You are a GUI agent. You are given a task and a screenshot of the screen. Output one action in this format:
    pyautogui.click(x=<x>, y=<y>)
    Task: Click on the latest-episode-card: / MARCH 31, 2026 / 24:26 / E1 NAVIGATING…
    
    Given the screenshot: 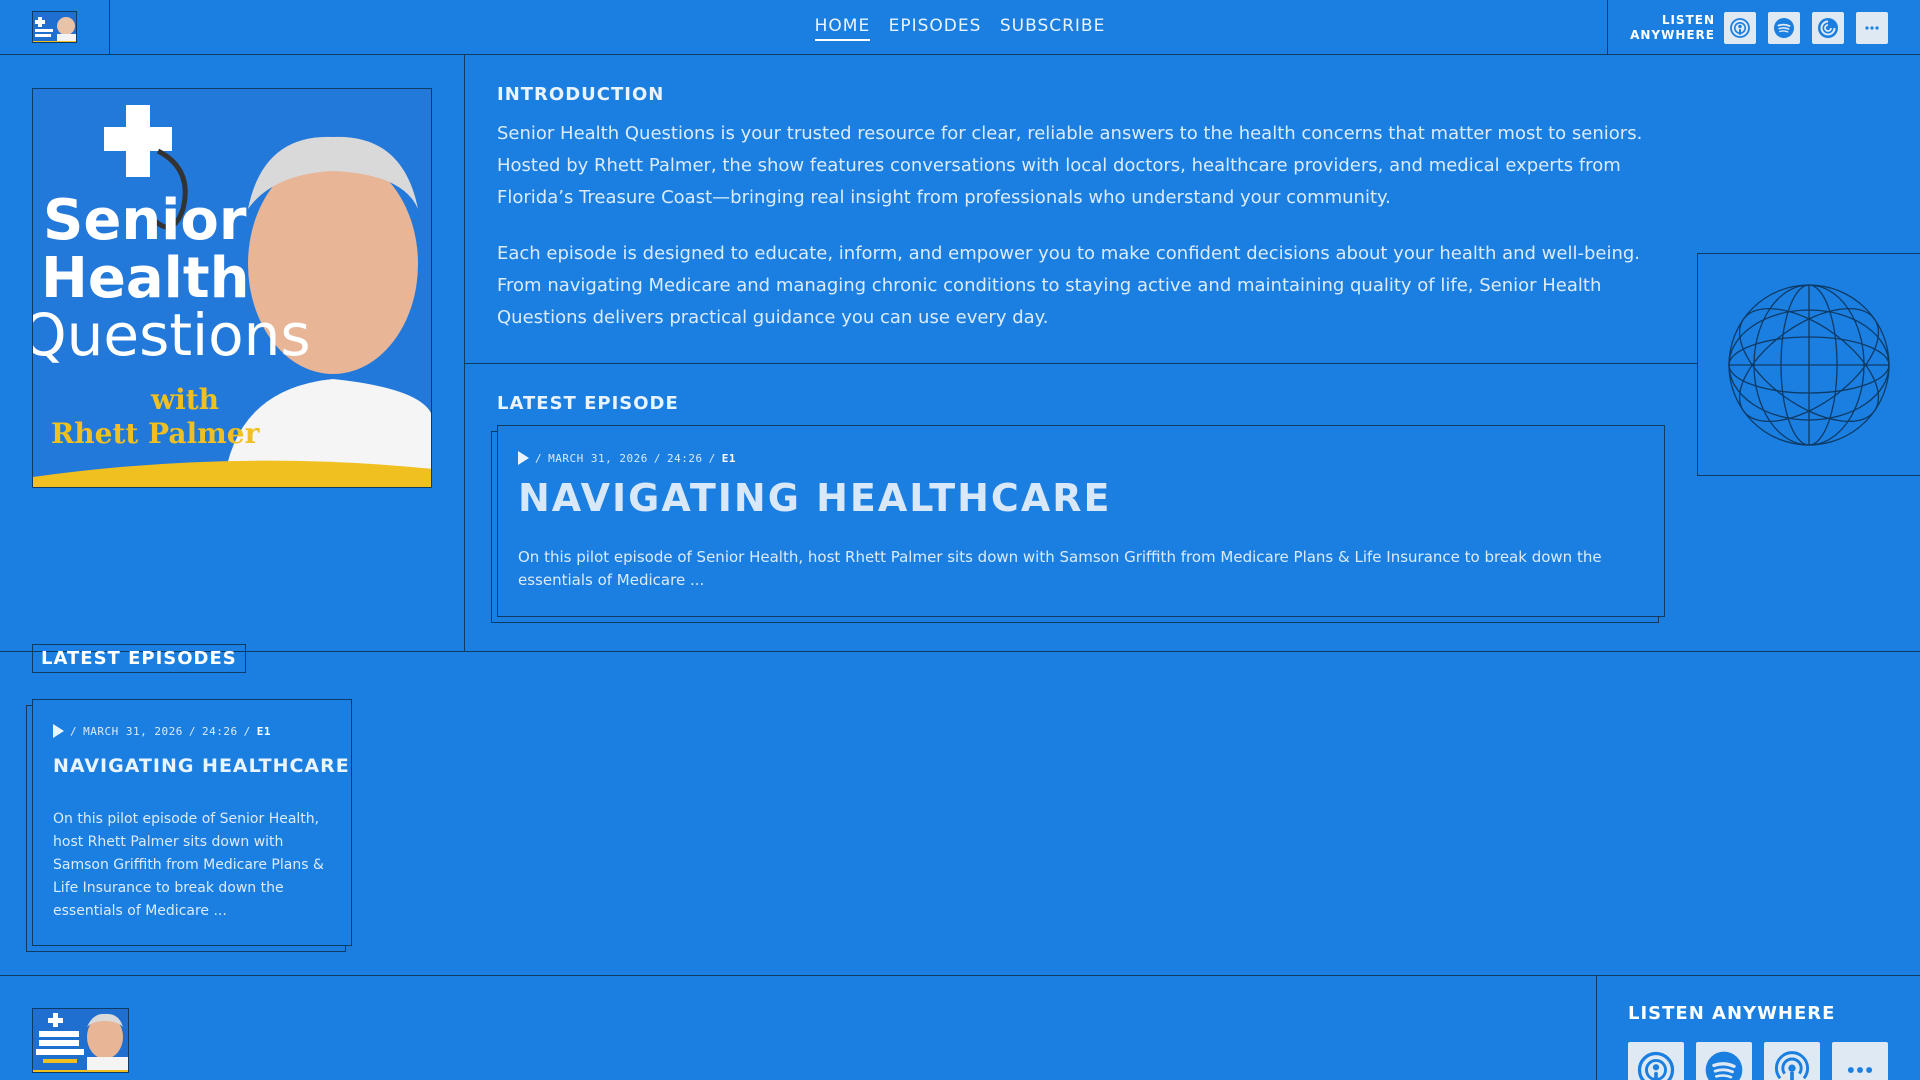 What is the action you would take?
    pyautogui.click(x=1081, y=521)
    